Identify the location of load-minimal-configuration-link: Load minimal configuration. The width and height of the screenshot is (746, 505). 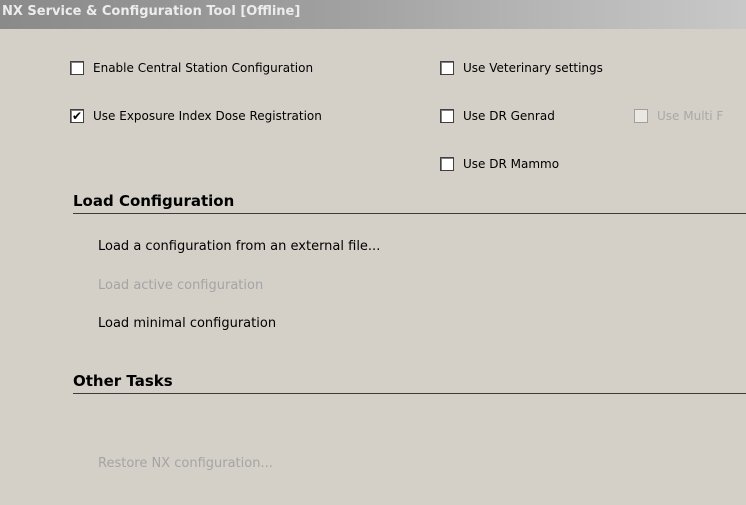
(187, 323).